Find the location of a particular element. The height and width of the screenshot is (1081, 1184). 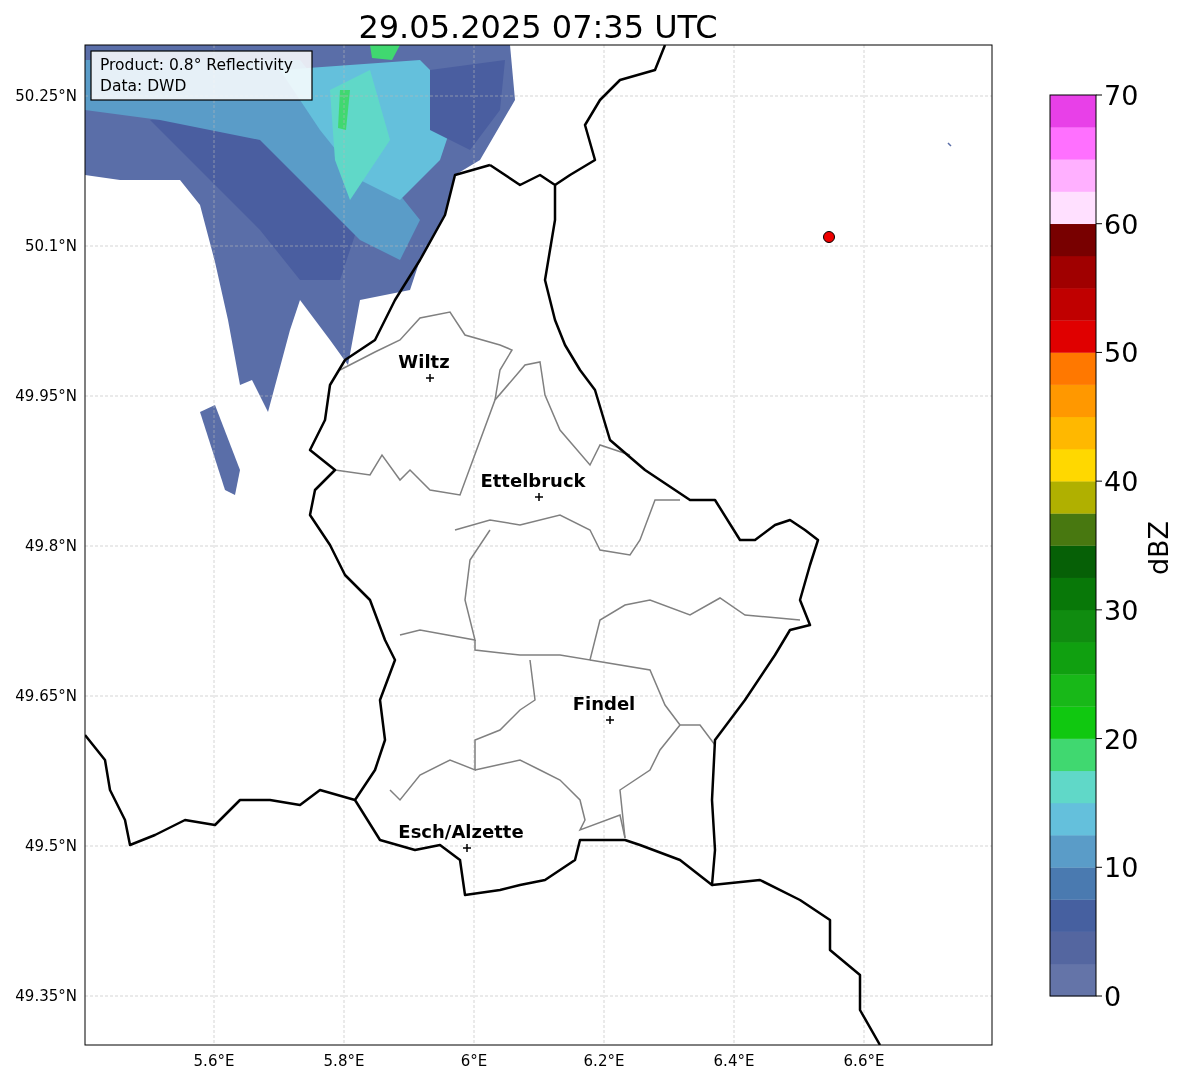

colorbar-tick-label: 50 is located at coordinates (1121, 353).